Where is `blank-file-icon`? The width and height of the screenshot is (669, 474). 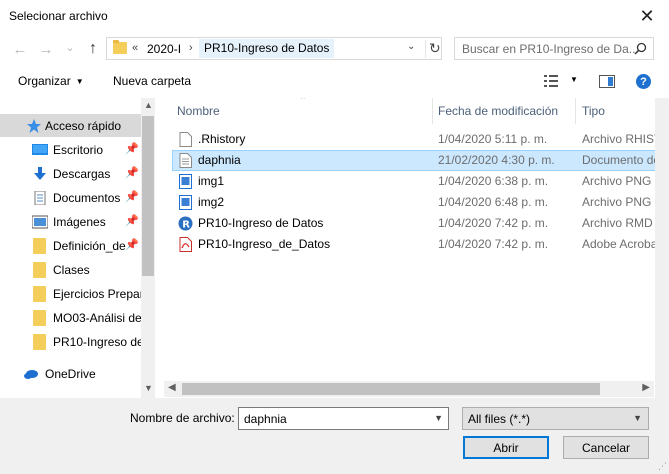 blank-file-icon is located at coordinates (185, 139).